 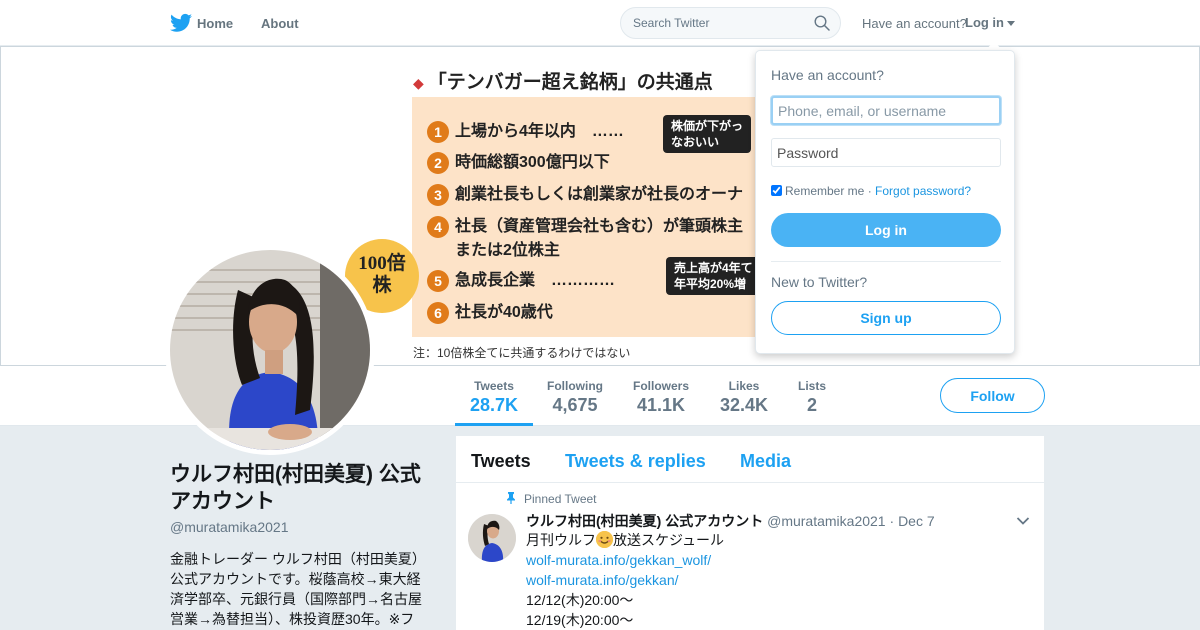 I want to click on callout-line: なおいい, so click(x=695, y=142).